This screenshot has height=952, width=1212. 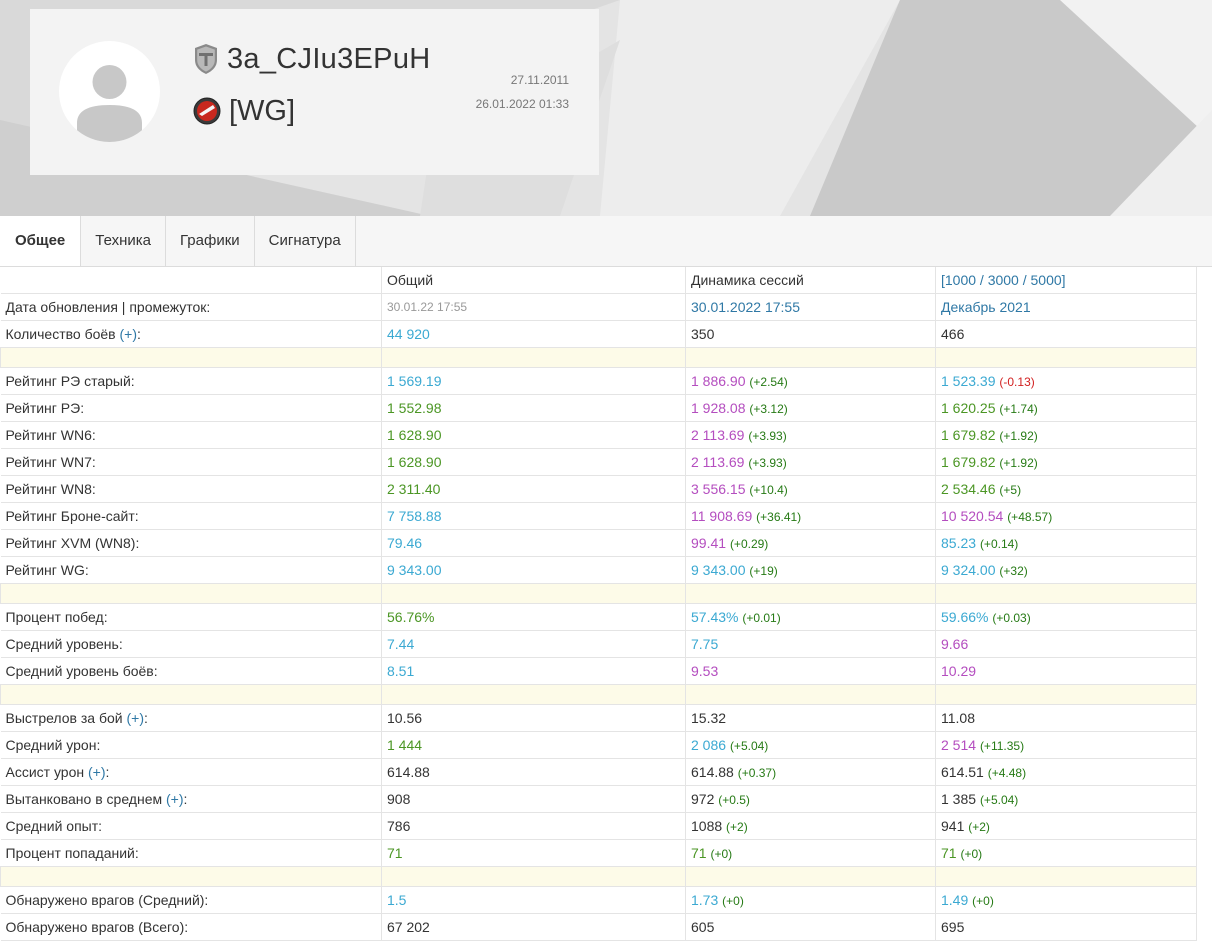 What do you see at coordinates (1066, 307) in the screenshot?
I see `cell-range: Декабрь 2021` at bounding box center [1066, 307].